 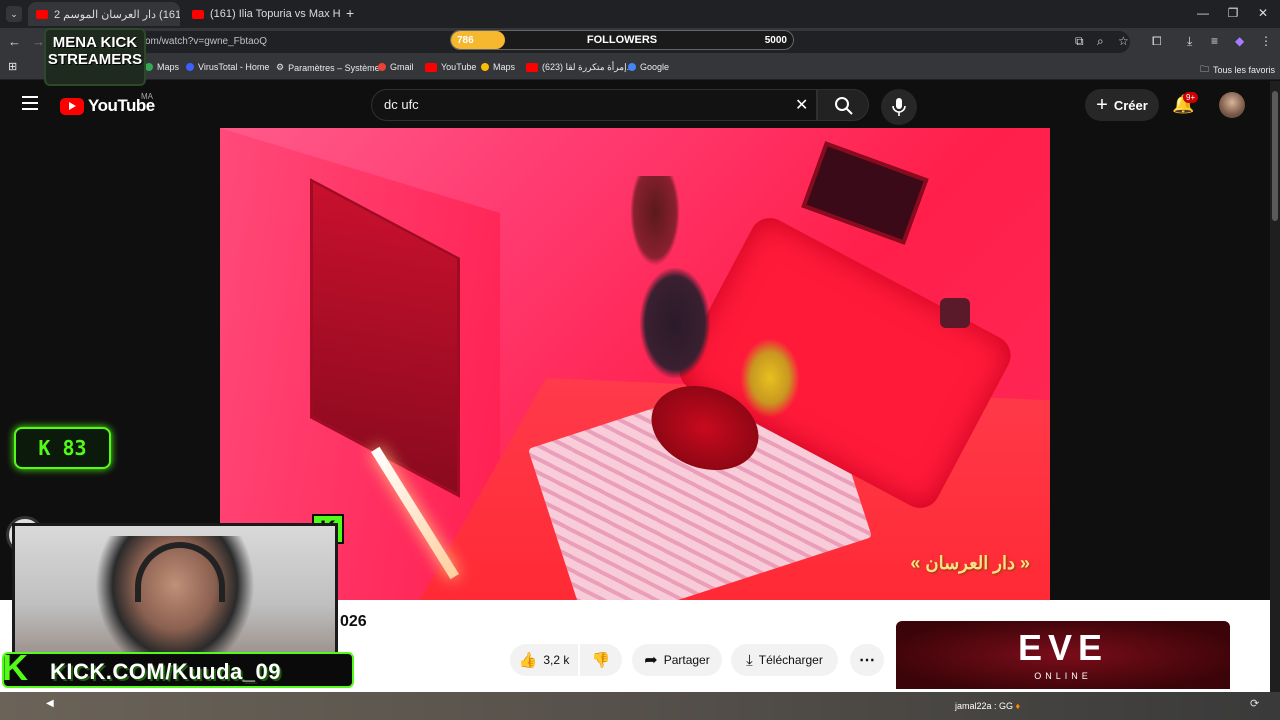 What do you see at coordinates (1123, 41) in the screenshot?
I see `bookmark-star-icon: ☆` at bounding box center [1123, 41].